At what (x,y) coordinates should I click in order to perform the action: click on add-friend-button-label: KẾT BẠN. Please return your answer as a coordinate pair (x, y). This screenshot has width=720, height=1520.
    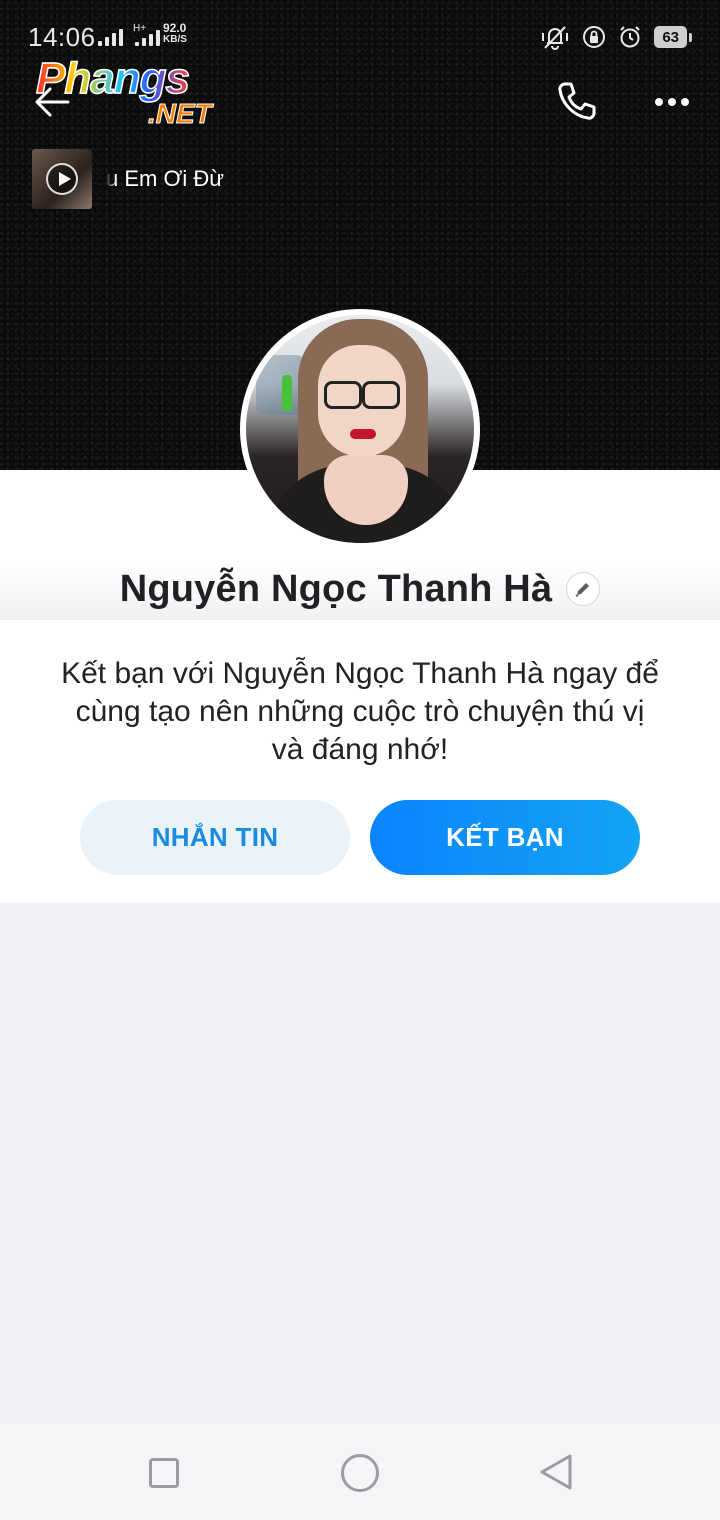
    Looking at the image, I should click on (505, 837).